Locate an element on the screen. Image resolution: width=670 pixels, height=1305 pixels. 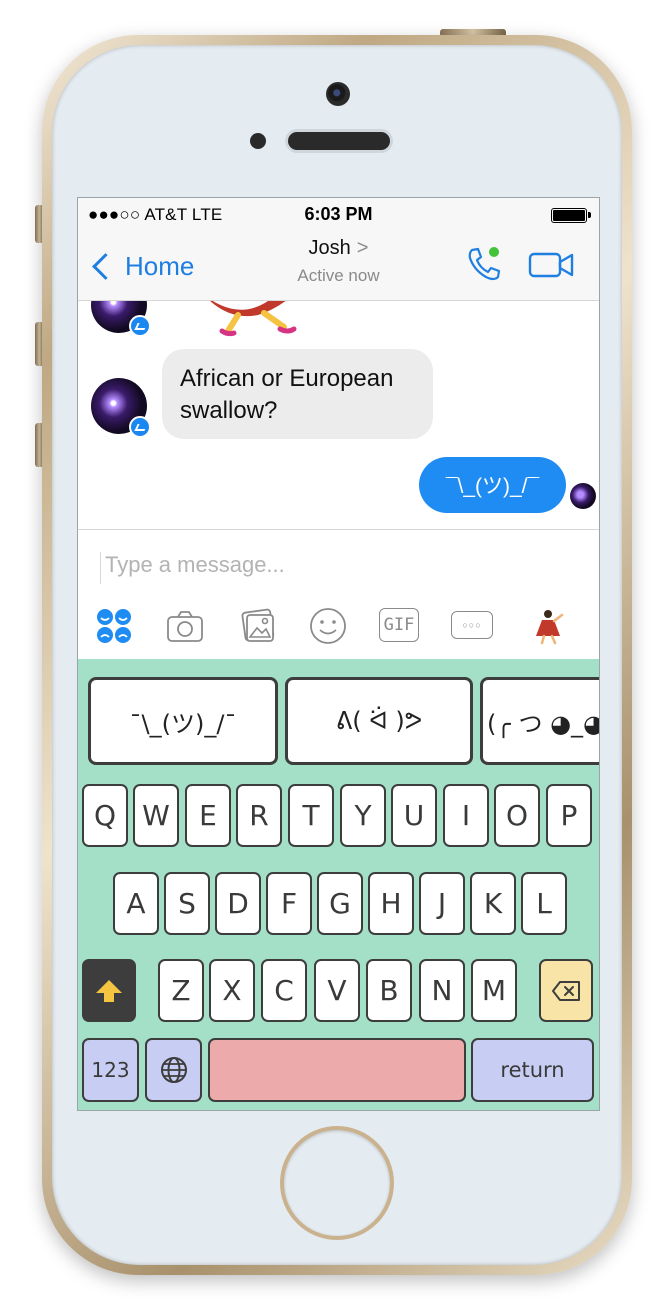
key-k: K is located at coordinates (493, 903).